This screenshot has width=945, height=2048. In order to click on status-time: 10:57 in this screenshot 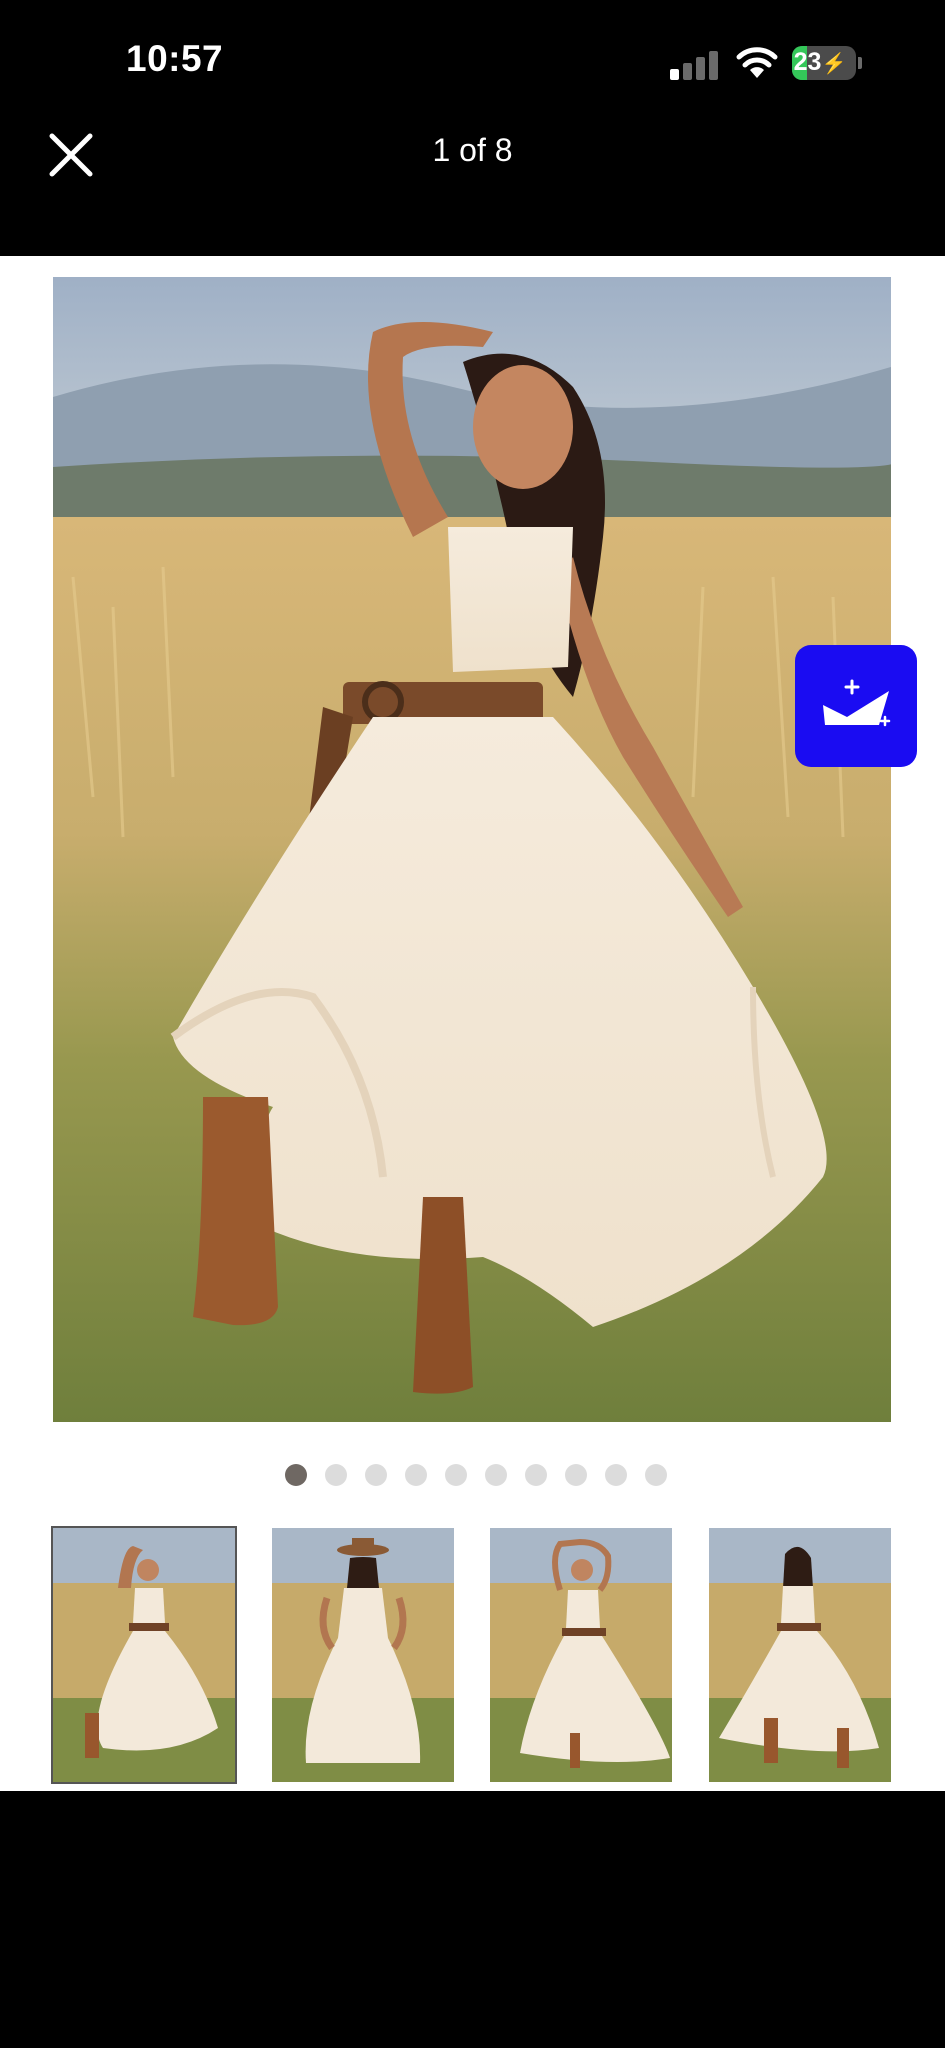, I will do `click(175, 58)`.